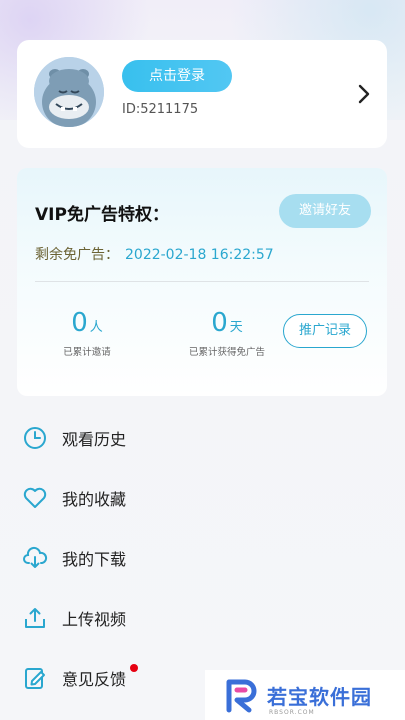 The width and height of the screenshot is (405, 720). I want to click on hippo-avatar-icon, so click(69, 92).